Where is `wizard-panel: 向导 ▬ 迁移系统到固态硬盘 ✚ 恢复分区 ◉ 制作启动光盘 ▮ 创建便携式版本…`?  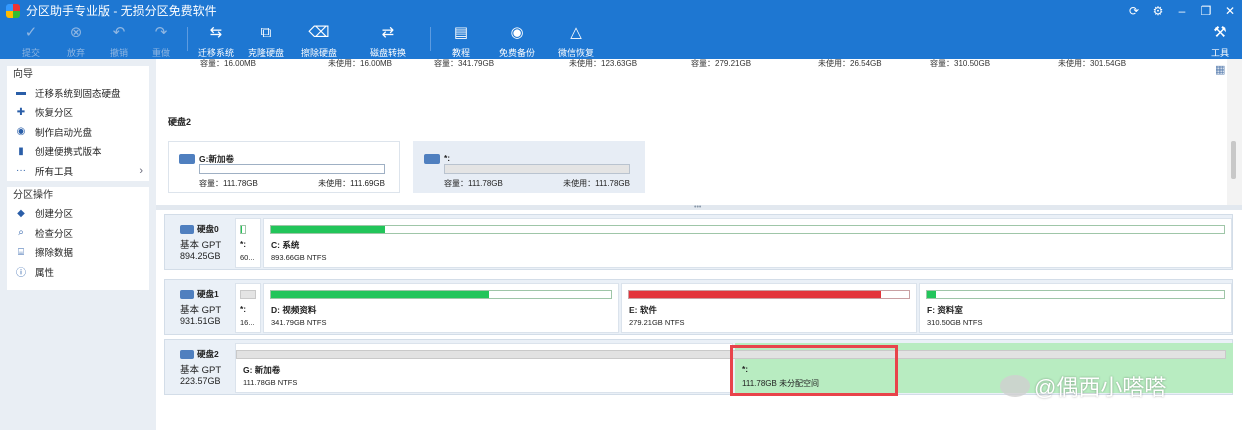
wizard-panel: 向导 ▬ 迁移系统到固态硬盘 ✚ 恢复分区 ◉ 制作启动光盘 ▮ 创建便携式版本… is located at coordinates (78, 123).